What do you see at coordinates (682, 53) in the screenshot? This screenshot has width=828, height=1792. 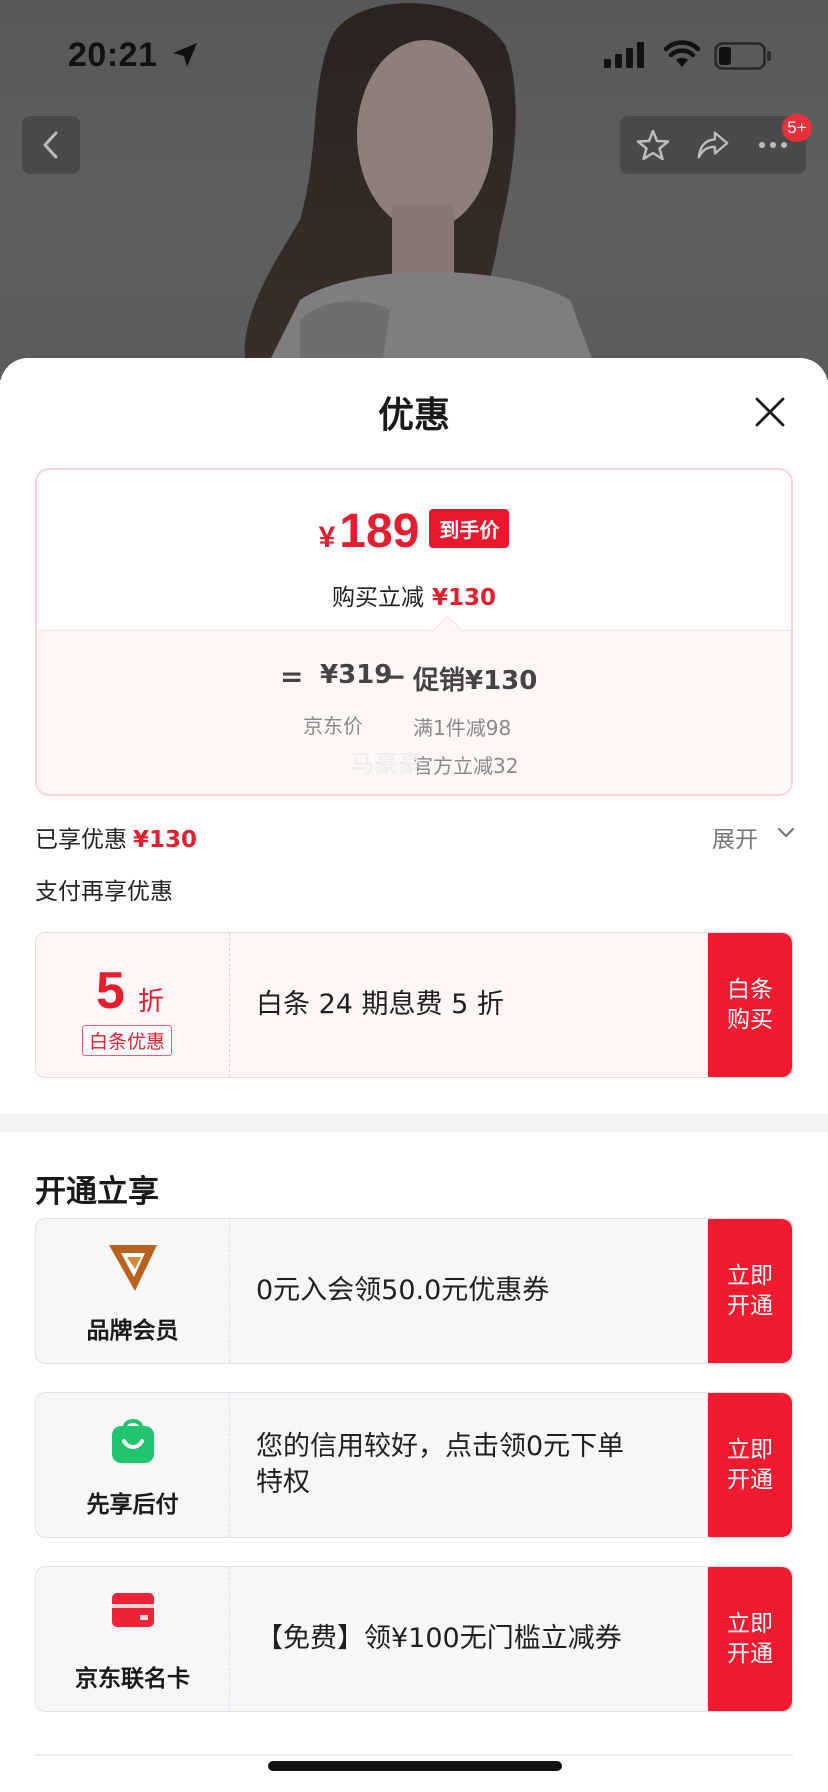 I see `wifi-icon` at bounding box center [682, 53].